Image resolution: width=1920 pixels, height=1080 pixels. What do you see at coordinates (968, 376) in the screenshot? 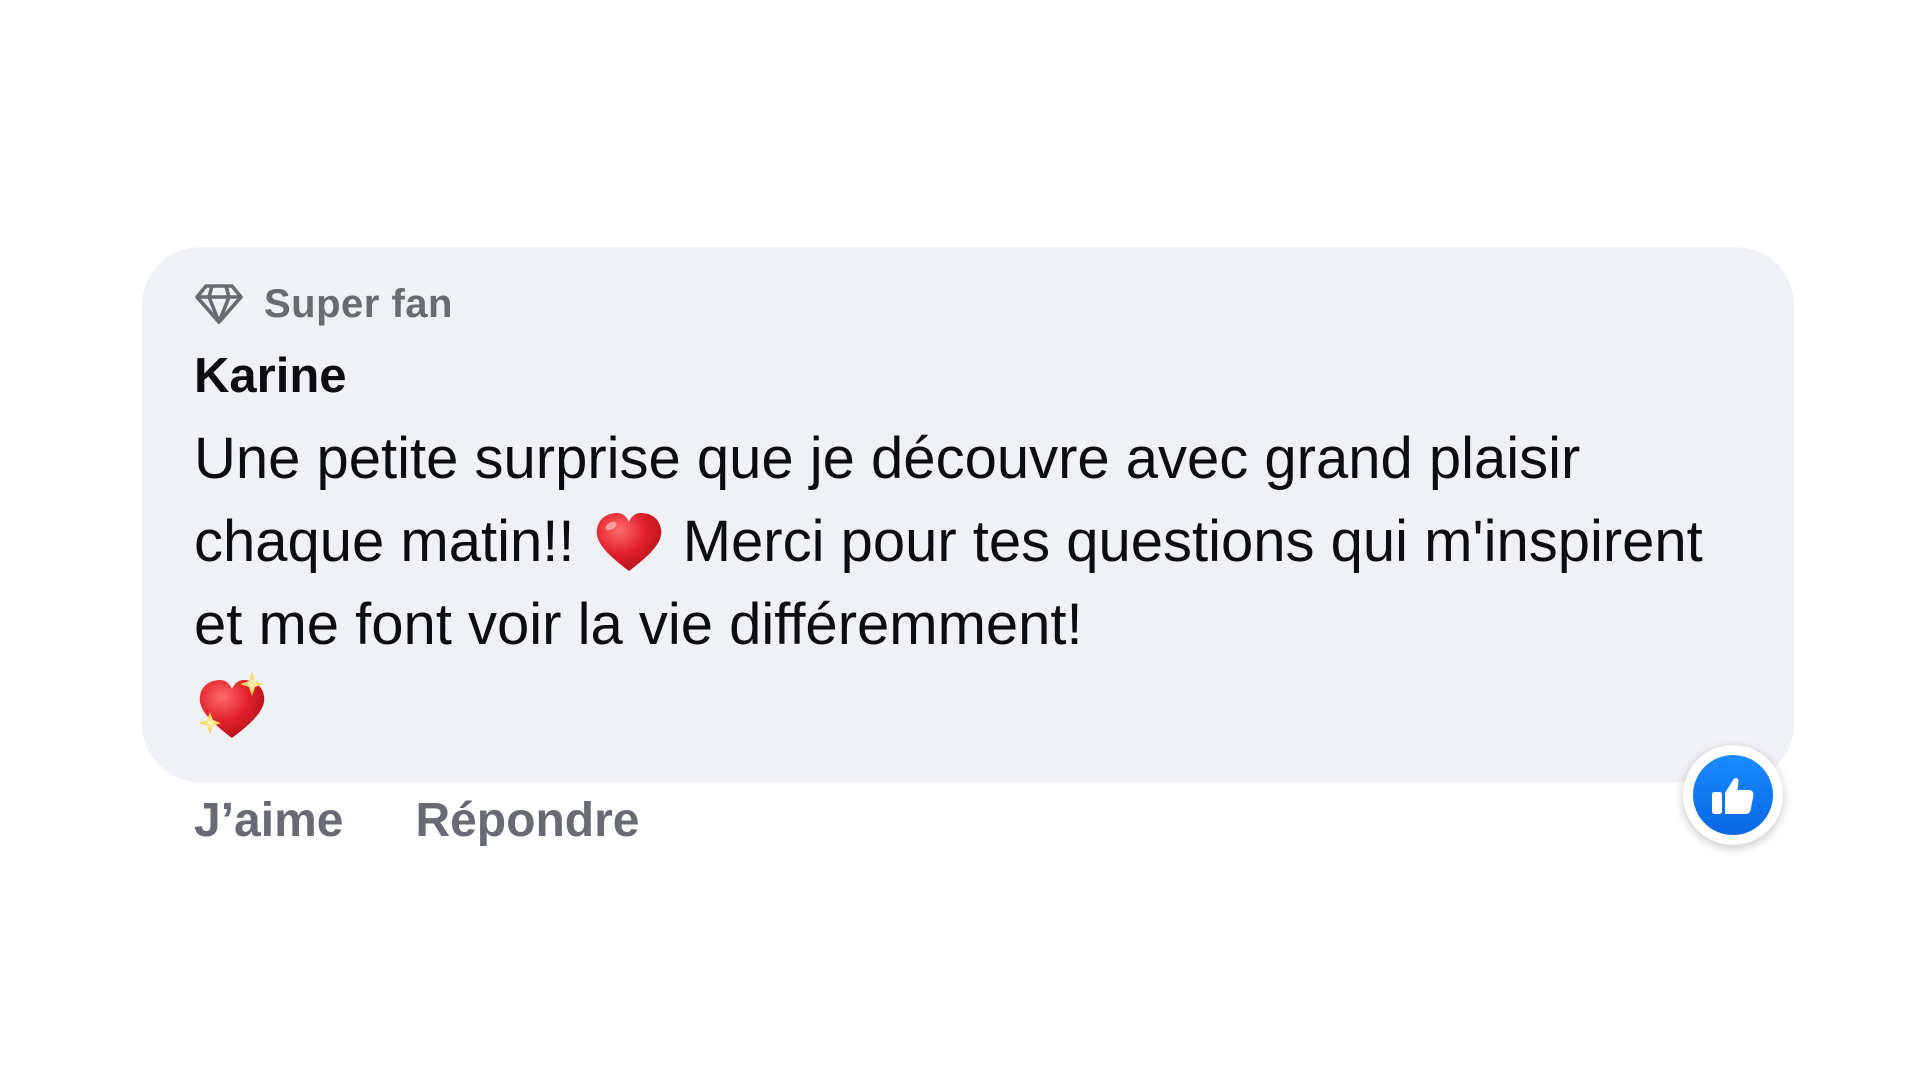
I see `comment-author: Karine` at bounding box center [968, 376].